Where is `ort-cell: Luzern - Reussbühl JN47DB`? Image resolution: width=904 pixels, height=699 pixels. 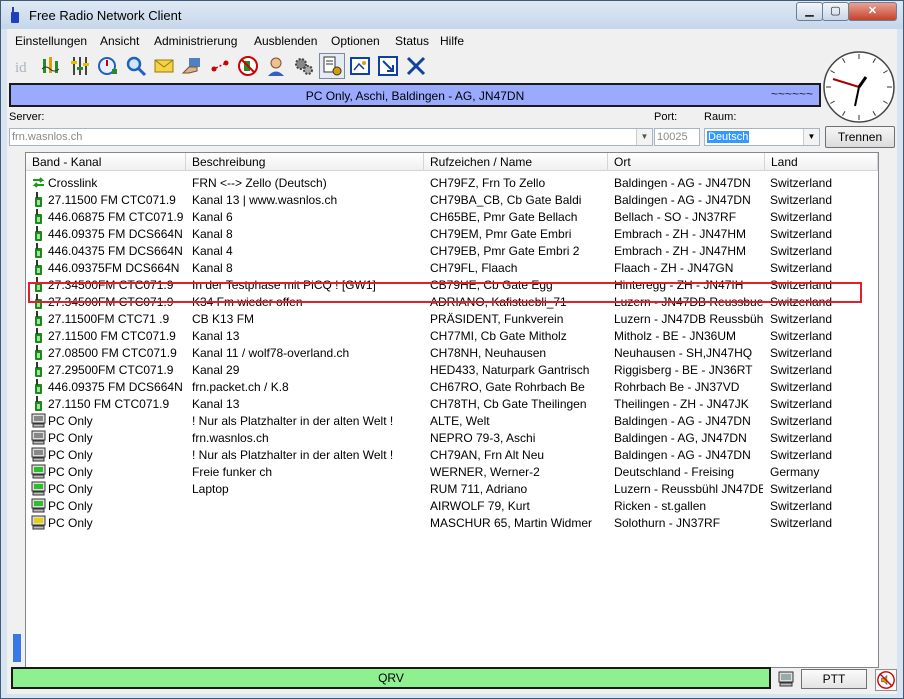 ort-cell: Luzern - Reussbühl JN47DB is located at coordinates (688, 489).